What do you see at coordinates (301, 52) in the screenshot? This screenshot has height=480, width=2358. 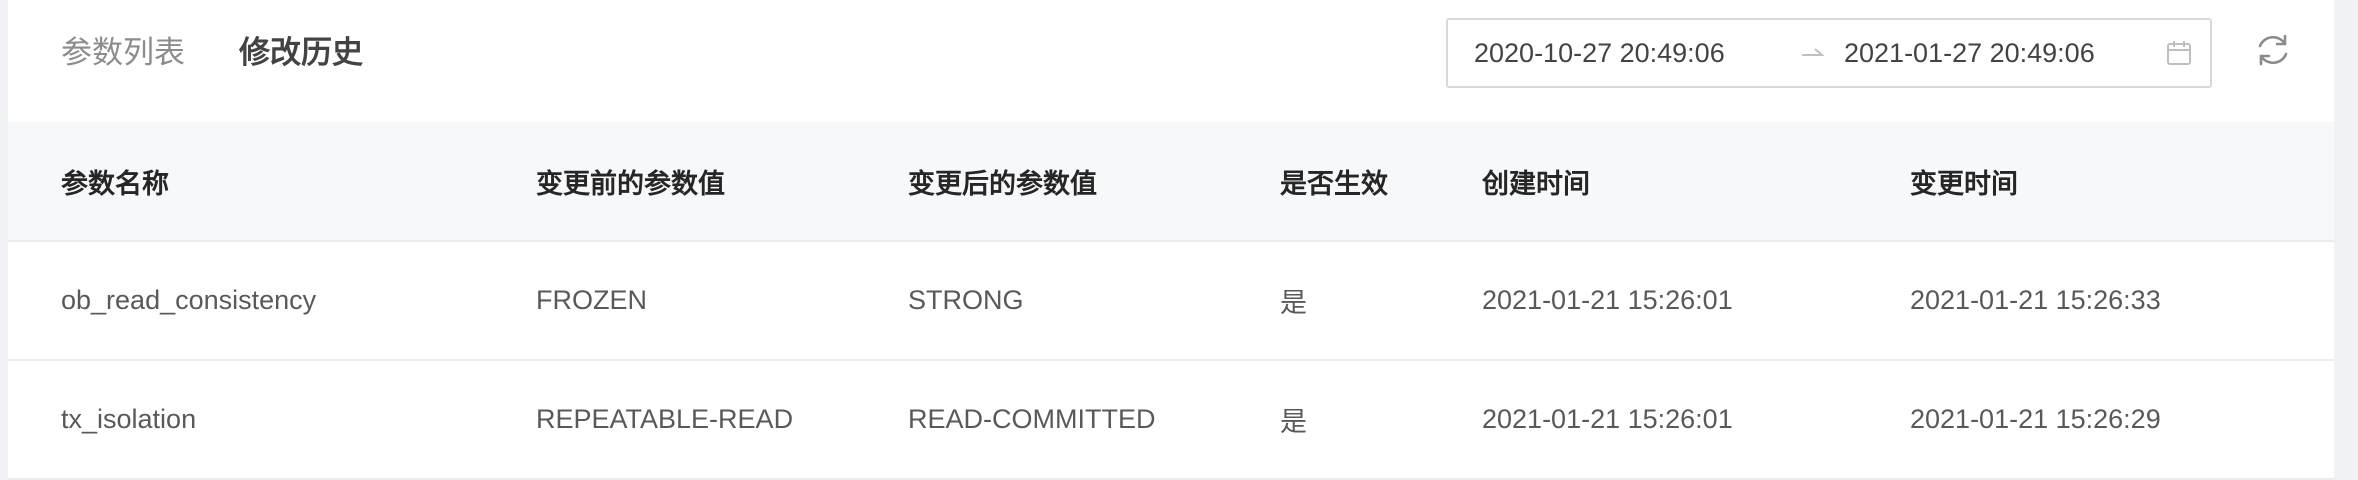 I see `tab-modification-history: 修改历史` at bounding box center [301, 52].